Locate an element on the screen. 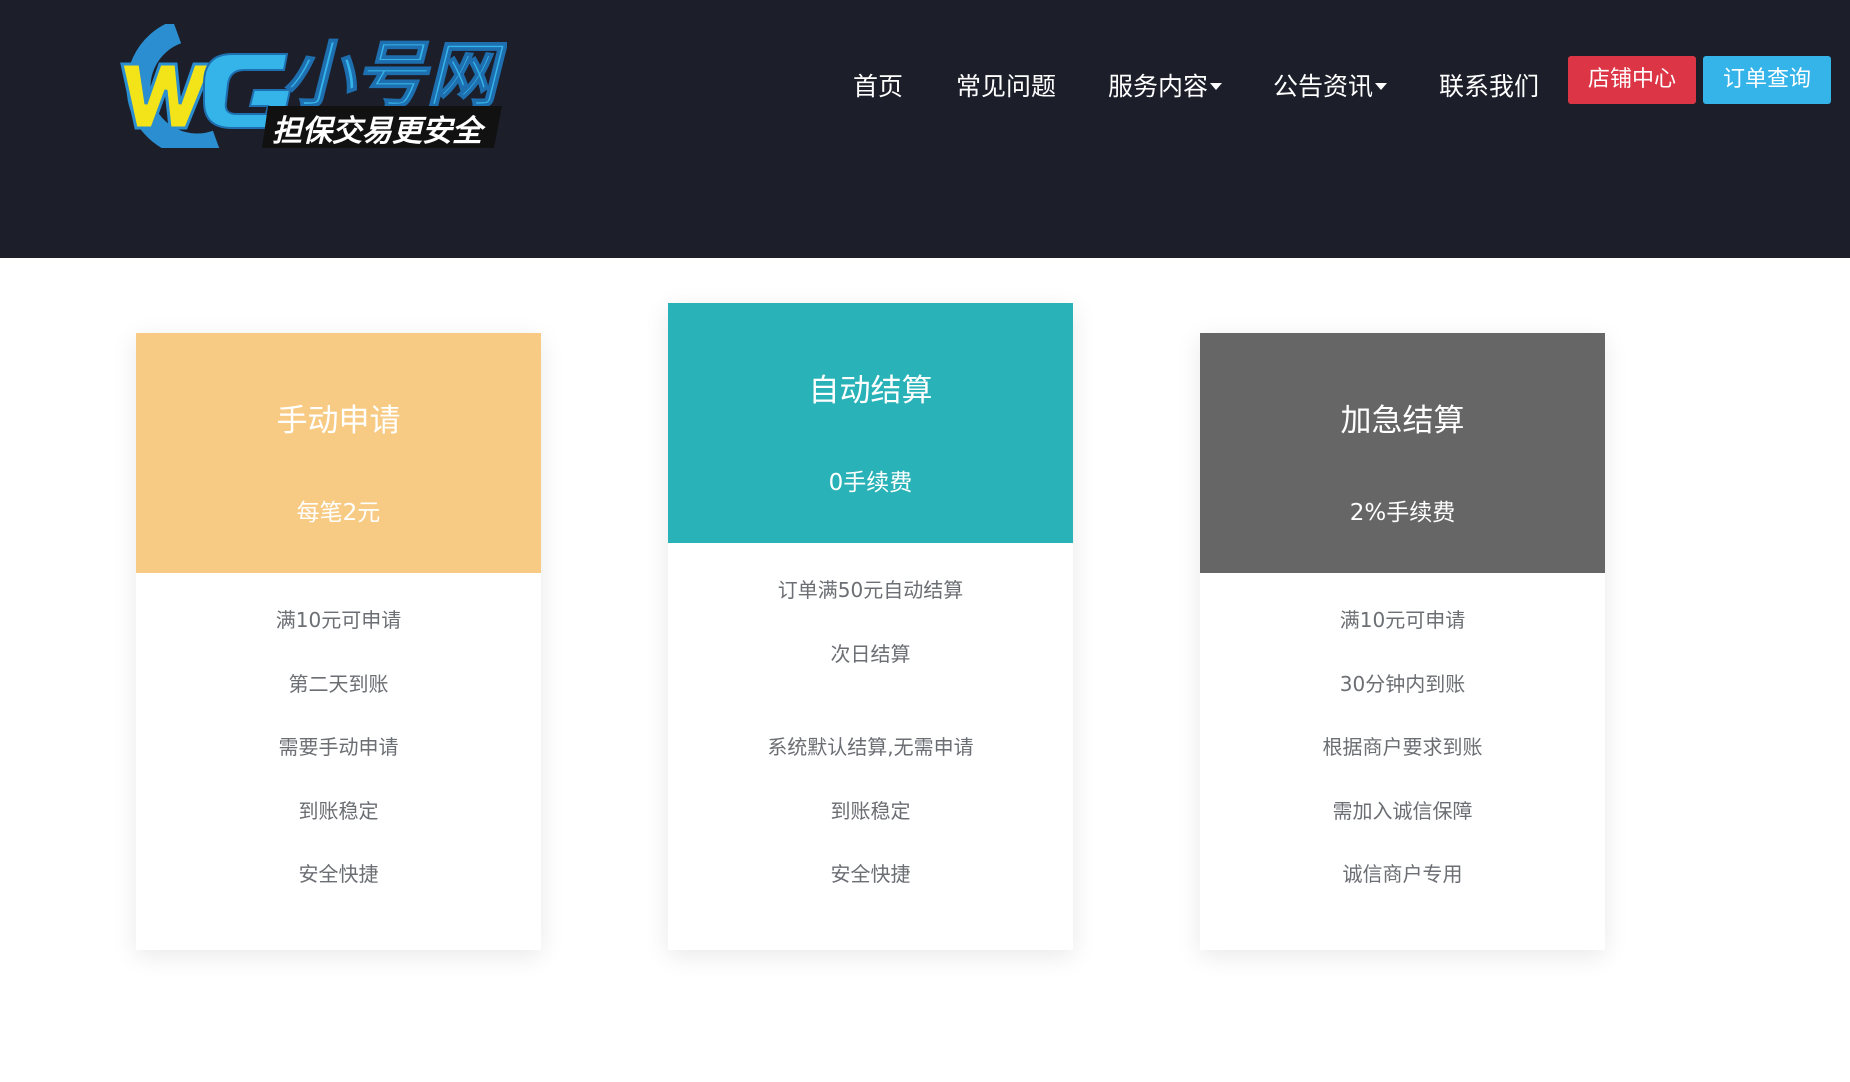 This screenshot has height=1082, width=1850. card-header: 自动结算 0手续费 is located at coordinates (870, 423).